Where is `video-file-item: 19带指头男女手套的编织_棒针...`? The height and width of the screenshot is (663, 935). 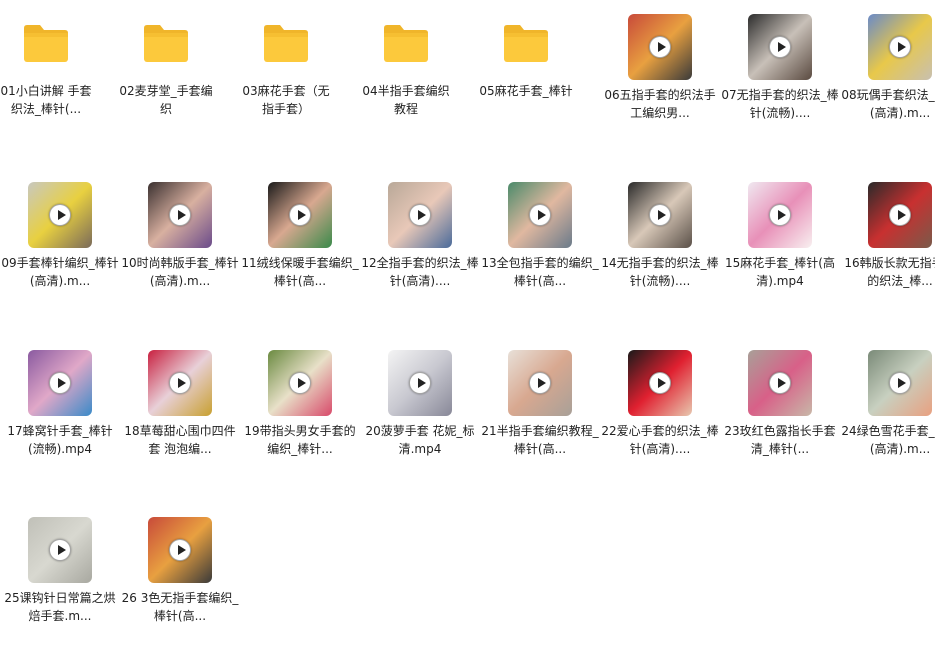
video-file-item: 19带指头男女手套的编织_棒针... is located at coordinates (300, 416).